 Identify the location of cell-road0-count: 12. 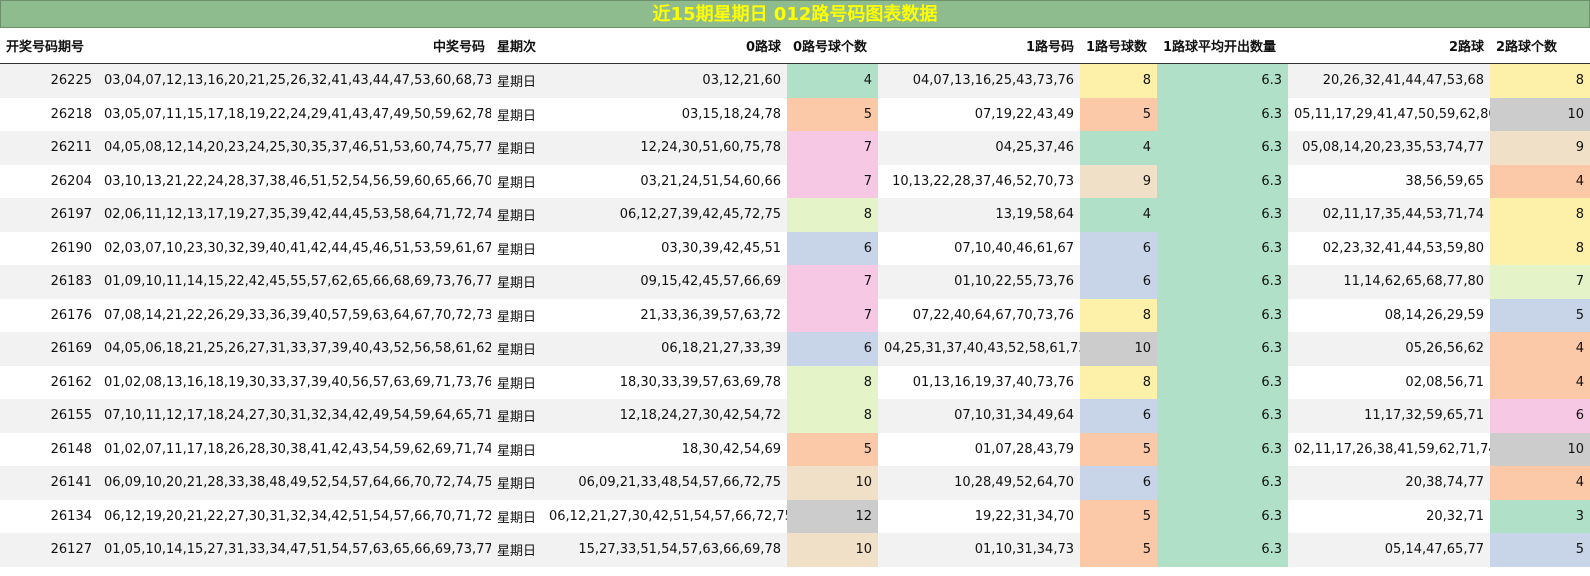
(832, 516).